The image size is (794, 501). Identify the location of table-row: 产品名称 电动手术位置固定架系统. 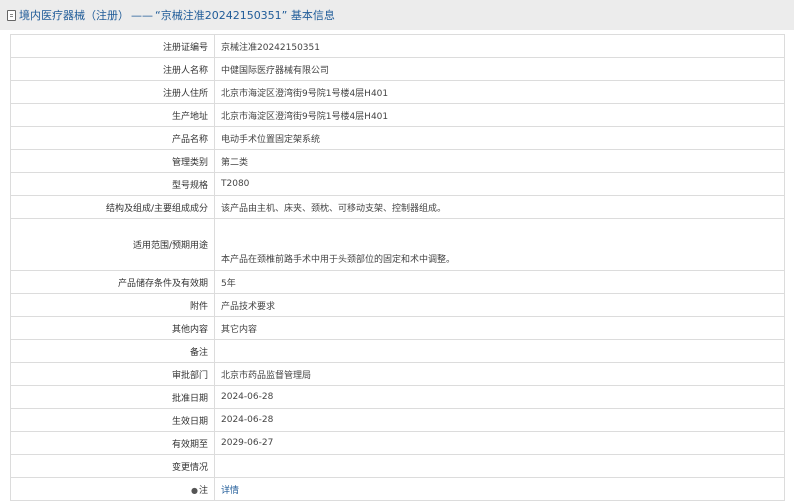
(397, 138).